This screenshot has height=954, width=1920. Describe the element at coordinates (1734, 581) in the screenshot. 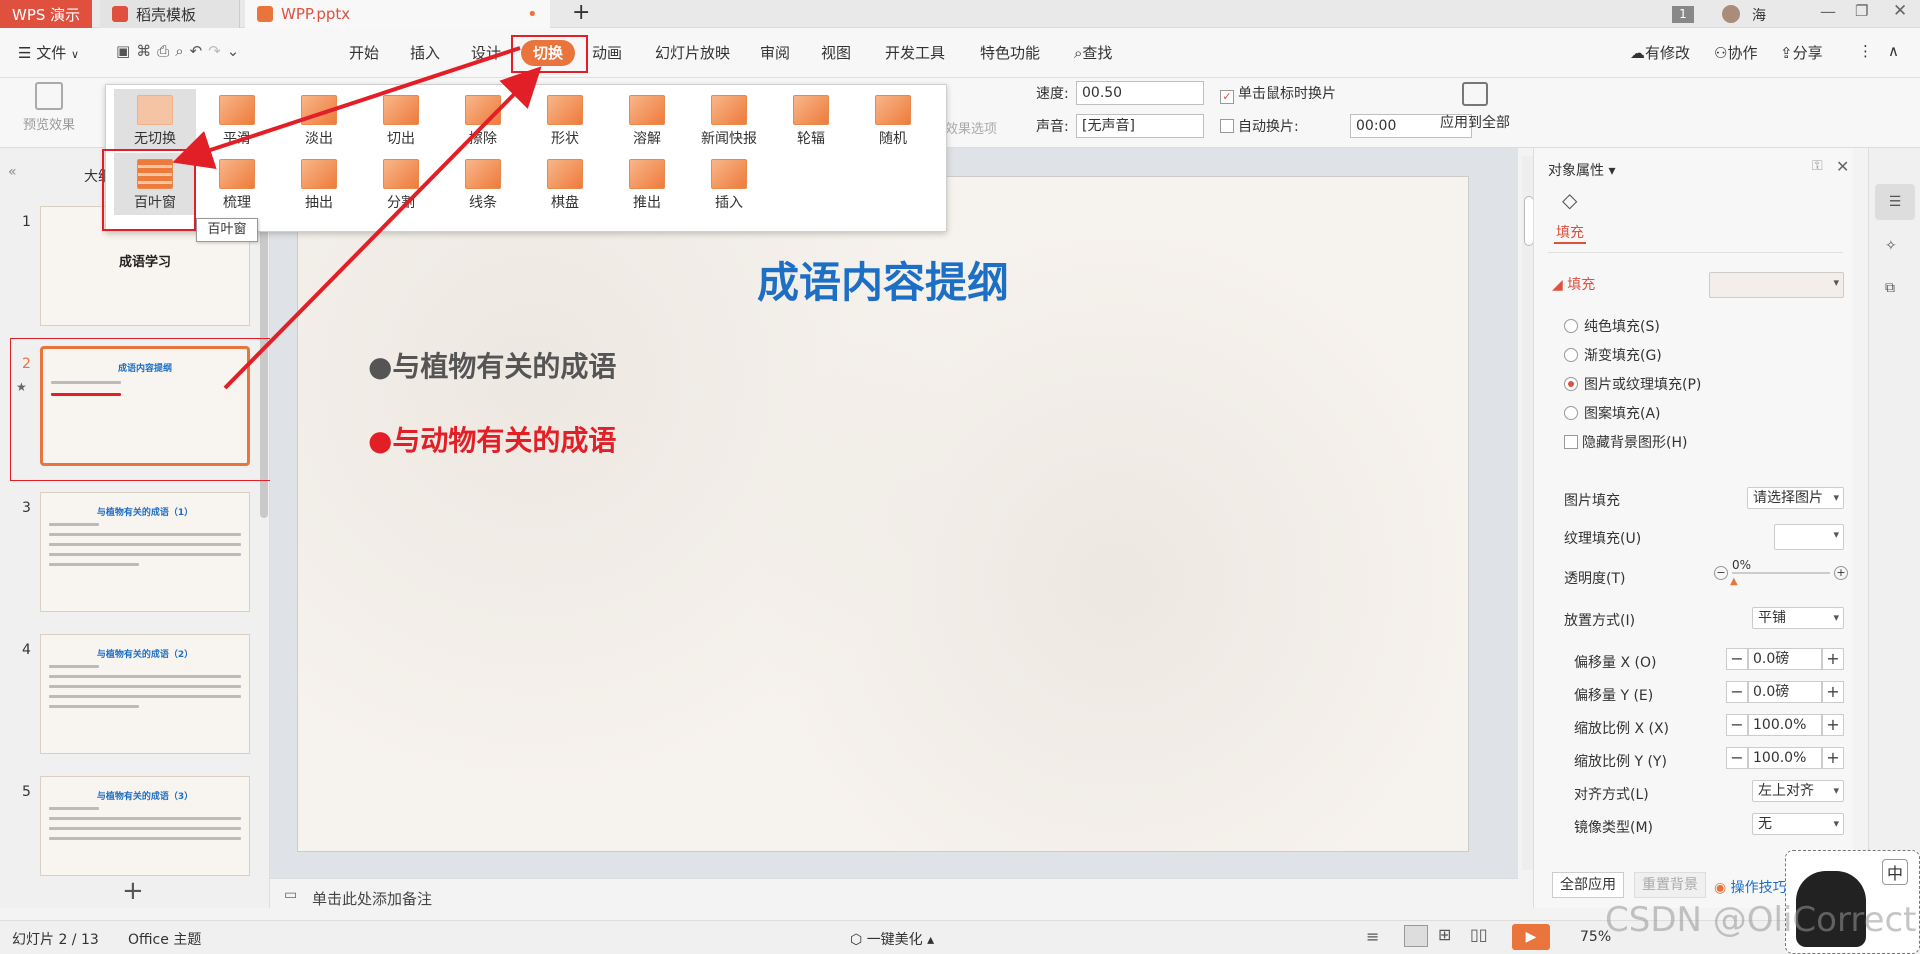

I see `slider-thumb: ▲` at that location.